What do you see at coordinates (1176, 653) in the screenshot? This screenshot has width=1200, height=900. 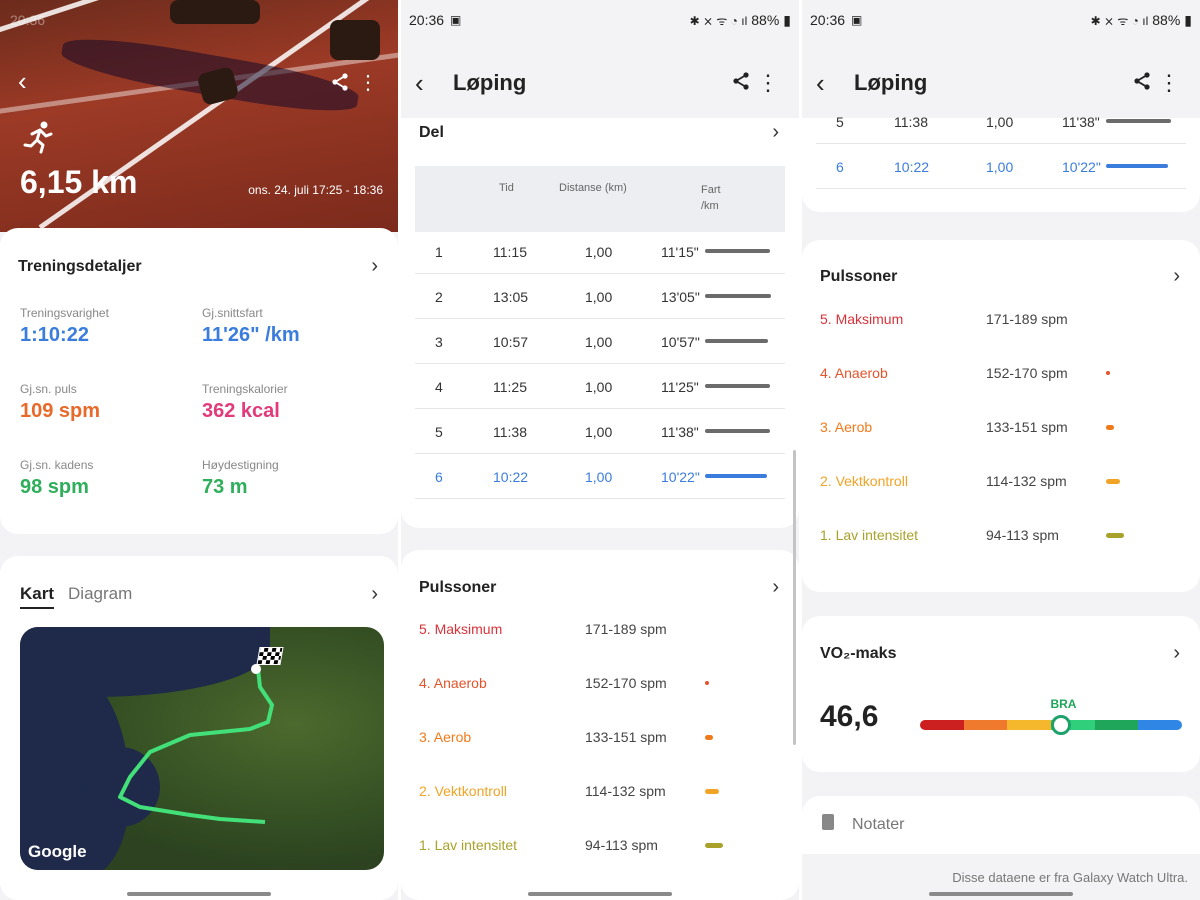 I see `vo2max-chevron-icon: ›` at bounding box center [1176, 653].